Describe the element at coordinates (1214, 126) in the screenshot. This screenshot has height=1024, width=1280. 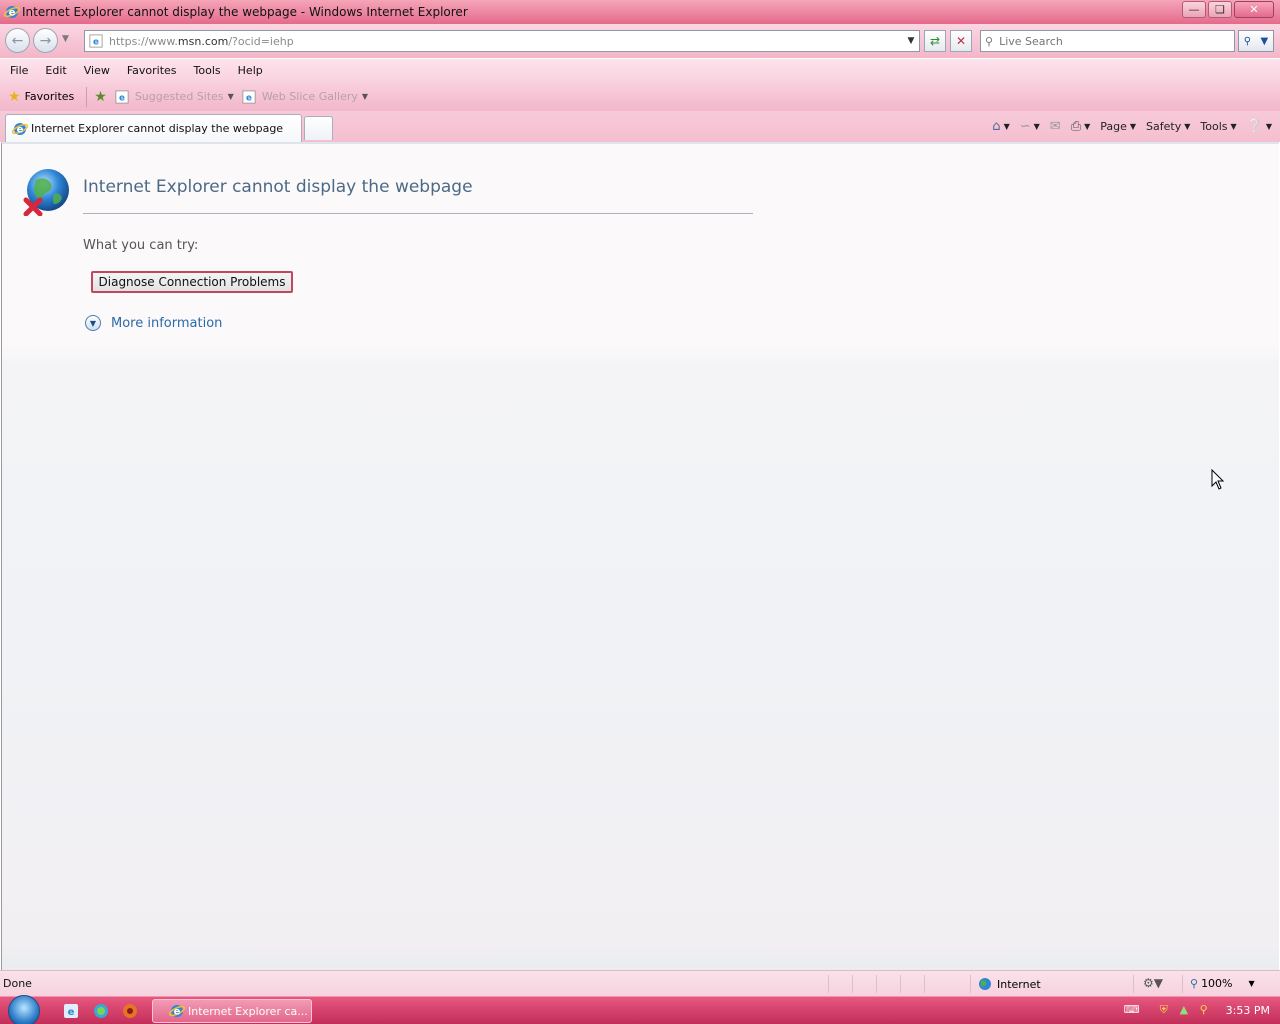
I see `tools-menu-label: Tools` at that location.